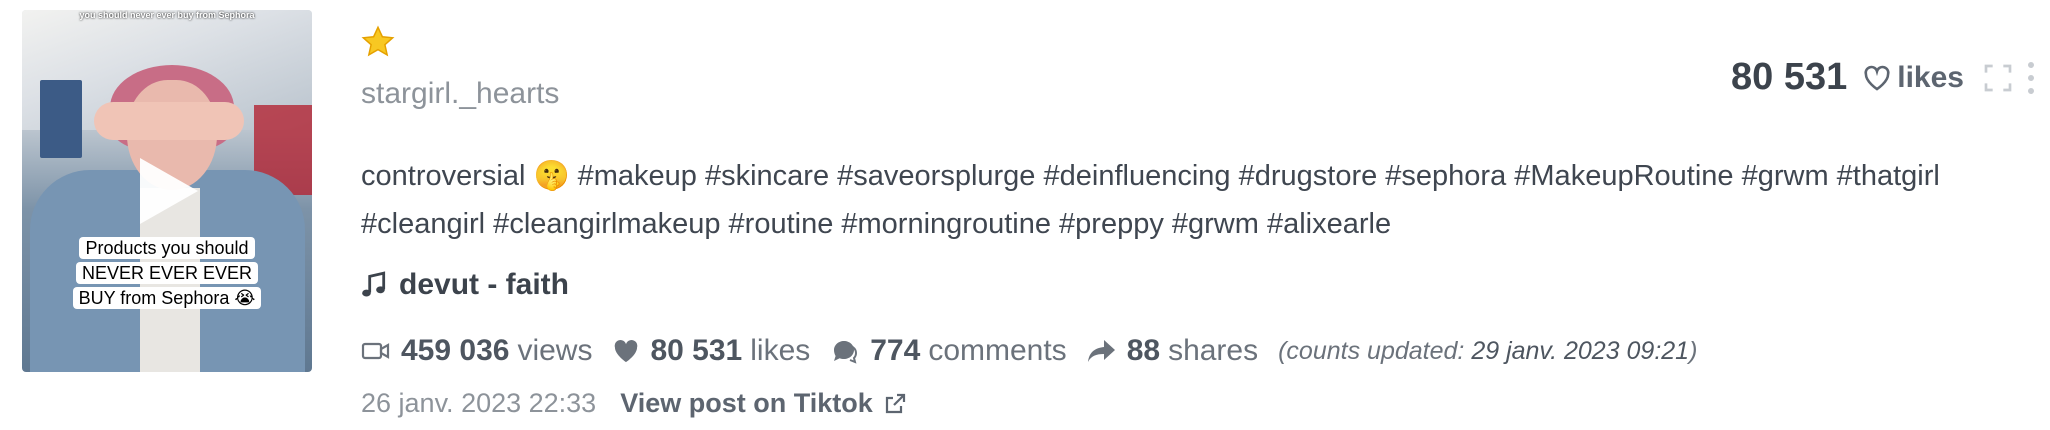 The width and height of the screenshot is (2050, 430). I want to click on likes-summary: 80 531 likes, so click(1883, 77).